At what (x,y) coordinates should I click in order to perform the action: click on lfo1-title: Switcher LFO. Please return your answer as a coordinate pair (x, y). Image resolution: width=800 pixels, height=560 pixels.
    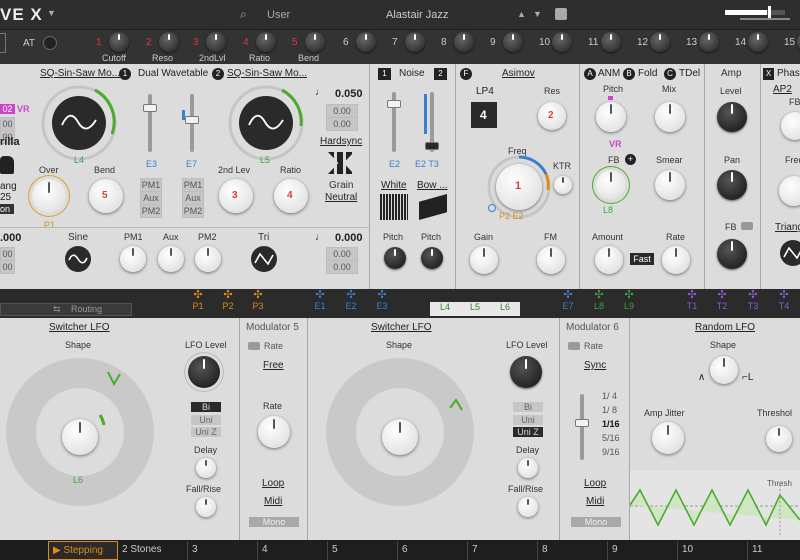
    Looking at the image, I should click on (79, 327).